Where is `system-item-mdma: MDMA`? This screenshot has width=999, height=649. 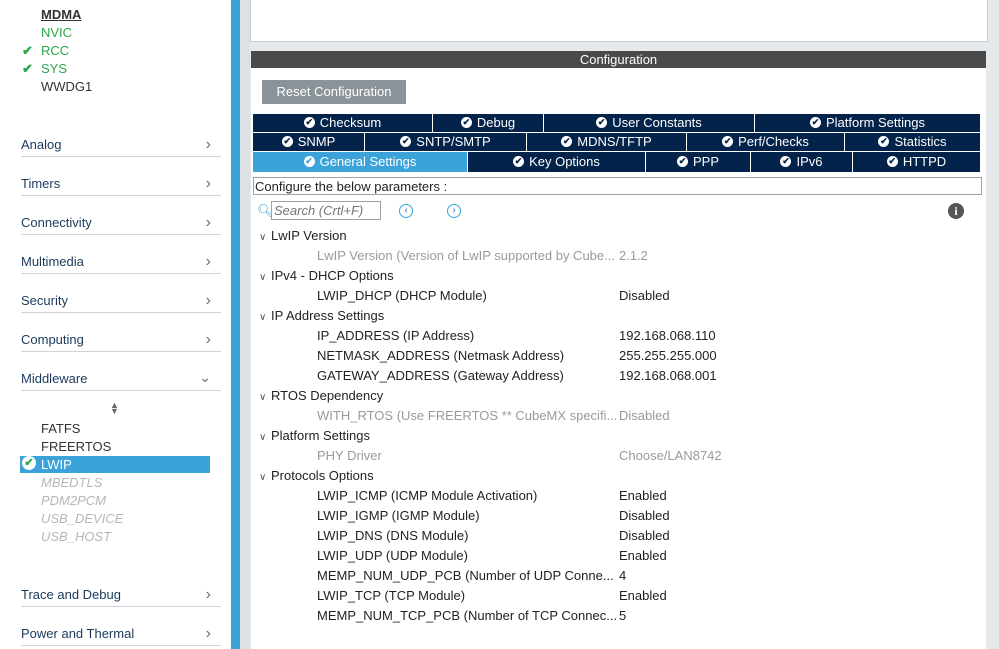
system-item-mdma: MDMA is located at coordinates (61, 14).